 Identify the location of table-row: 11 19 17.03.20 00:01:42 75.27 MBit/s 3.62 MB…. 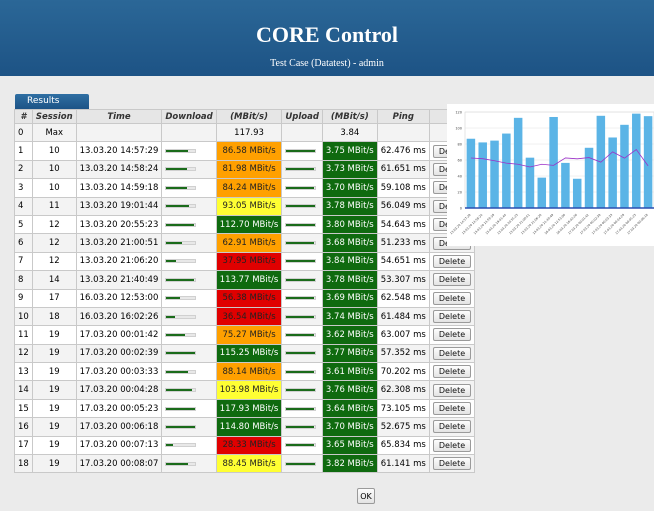
(245, 335).